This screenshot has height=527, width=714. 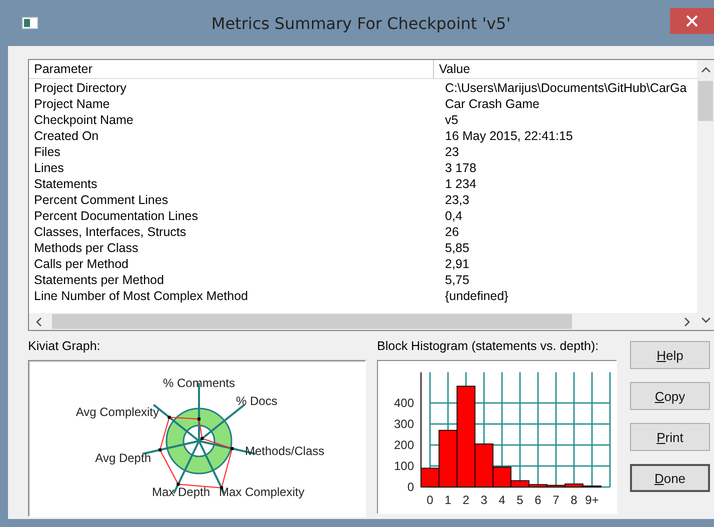 What do you see at coordinates (86, 248) in the screenshot?
I see `table-cell-text: Methods per Class` at bounding box center [86, 248].